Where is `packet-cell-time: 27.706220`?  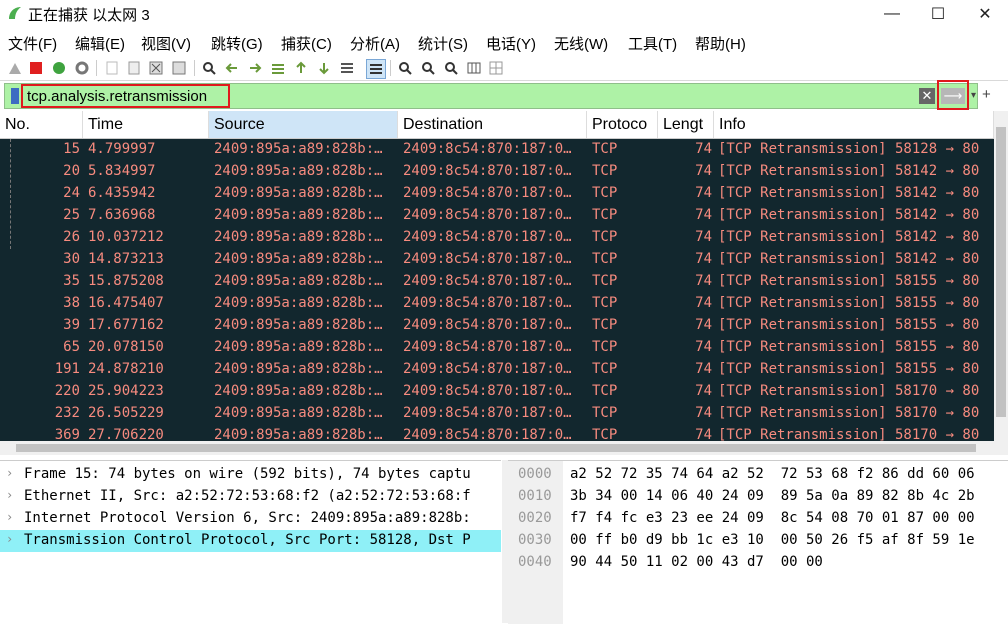
packet-cell-time: 27.706220 is located at coordinates (126, 434).